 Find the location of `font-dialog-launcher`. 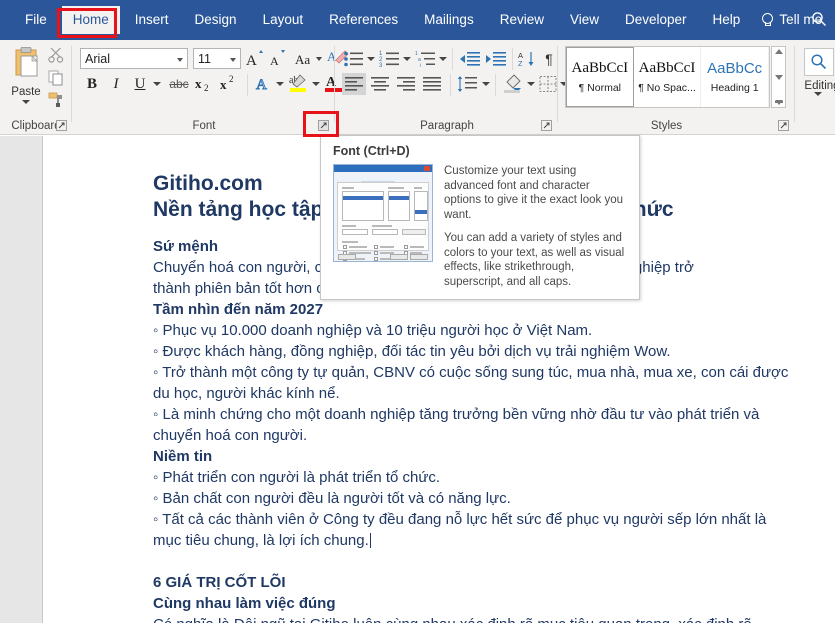

font-dialog-launcher is located at coordinates (323, 125).